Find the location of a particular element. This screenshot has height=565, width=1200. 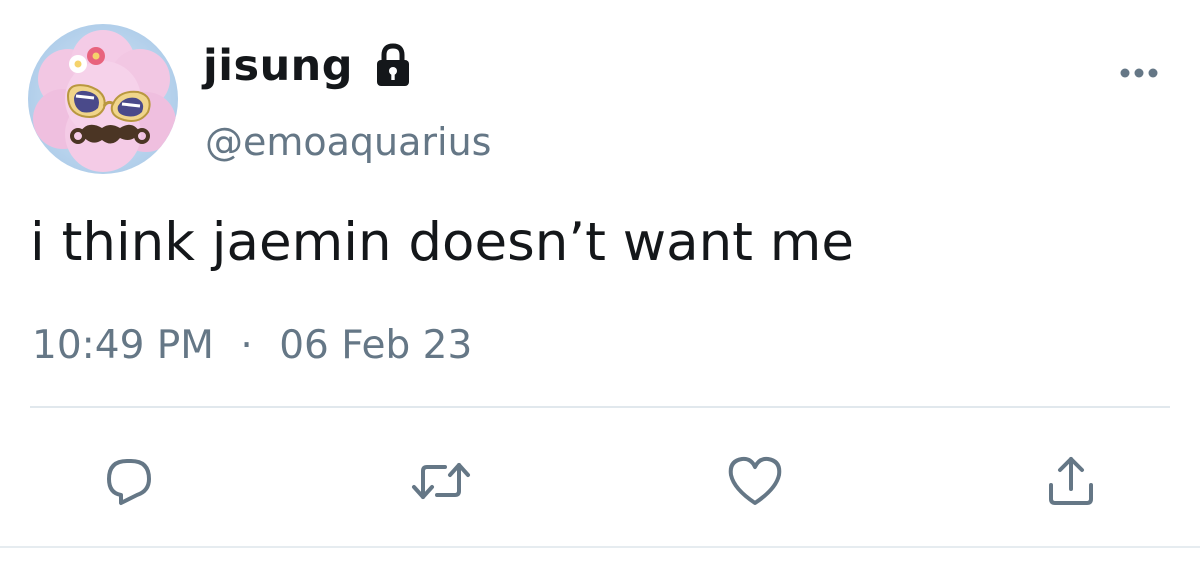

lock-icon is located at coordinates (393, 66).